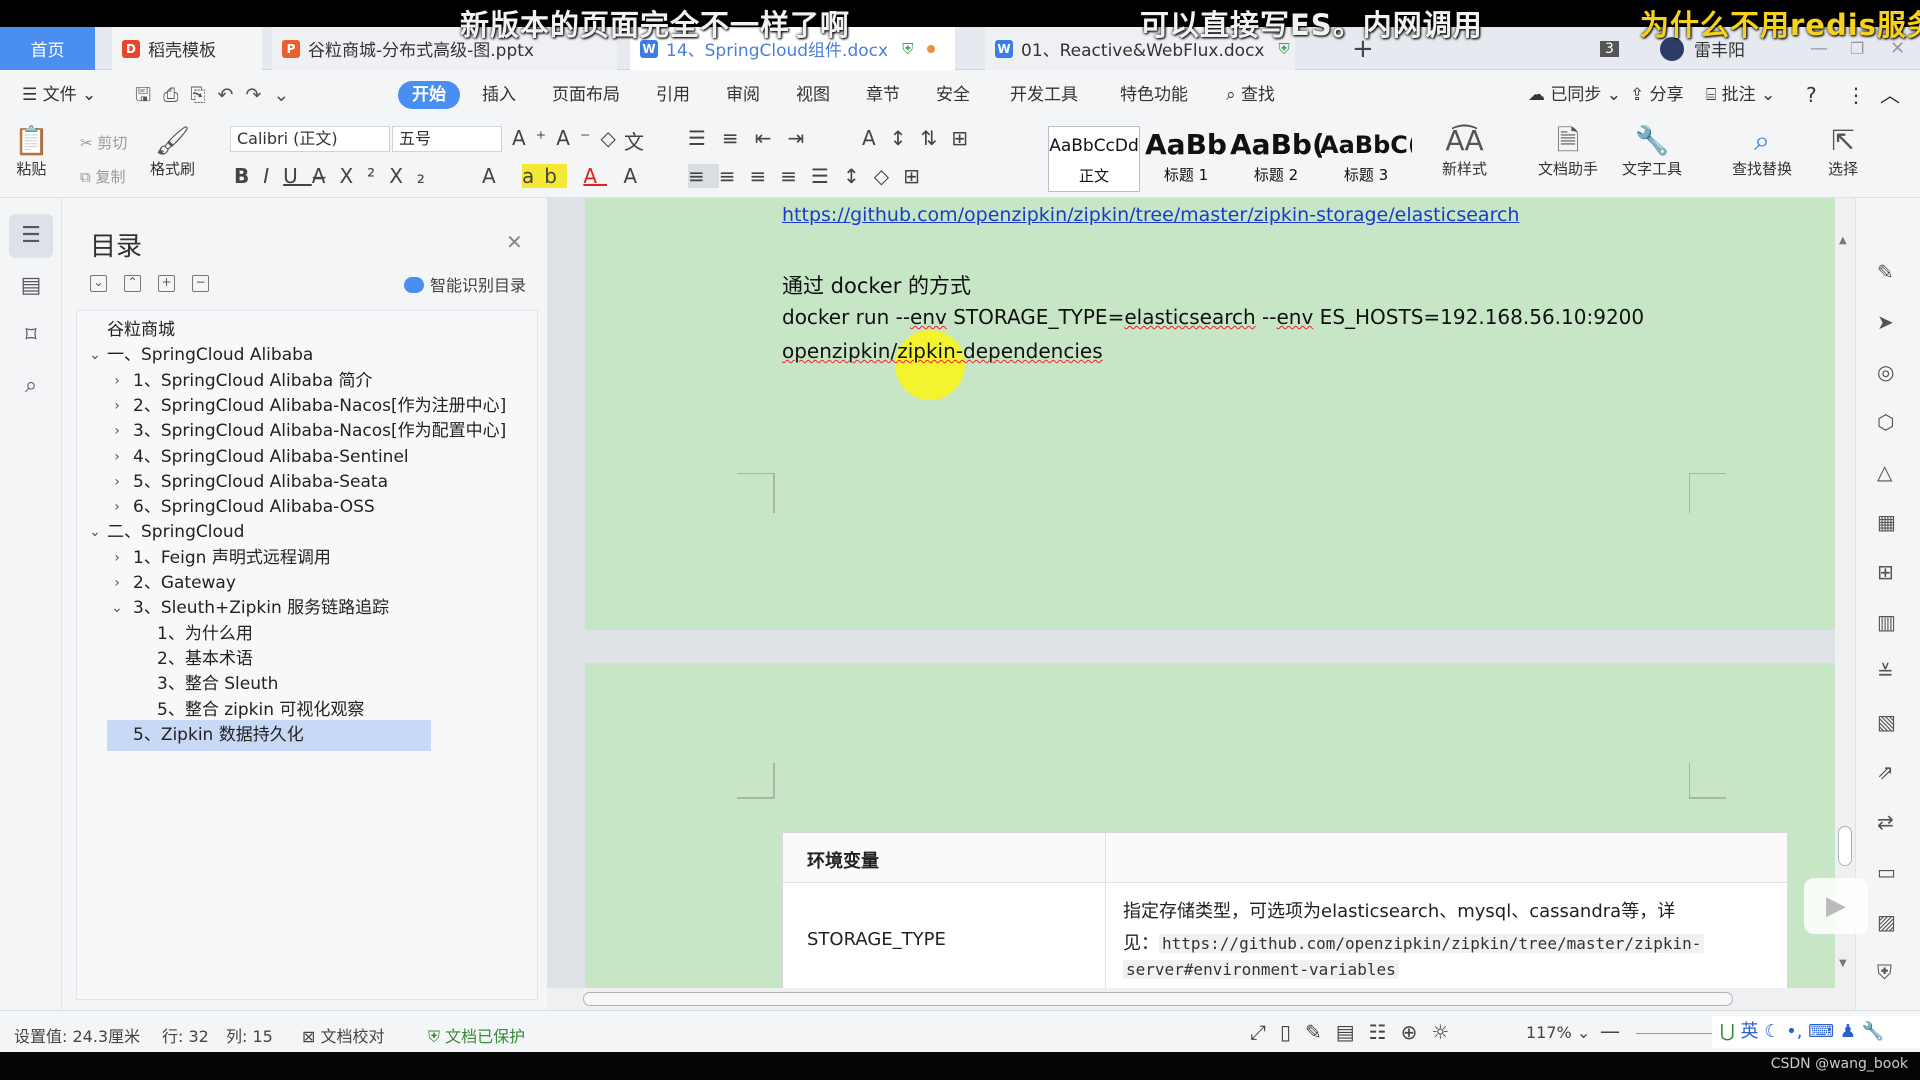 This screenshot has width=1920, height=1080. What do you see at coordinates (569, 138) in the screenshot?
I see `font-size-grow-shrink: A⁺A⁻◇` at bounding box center [569, 138].